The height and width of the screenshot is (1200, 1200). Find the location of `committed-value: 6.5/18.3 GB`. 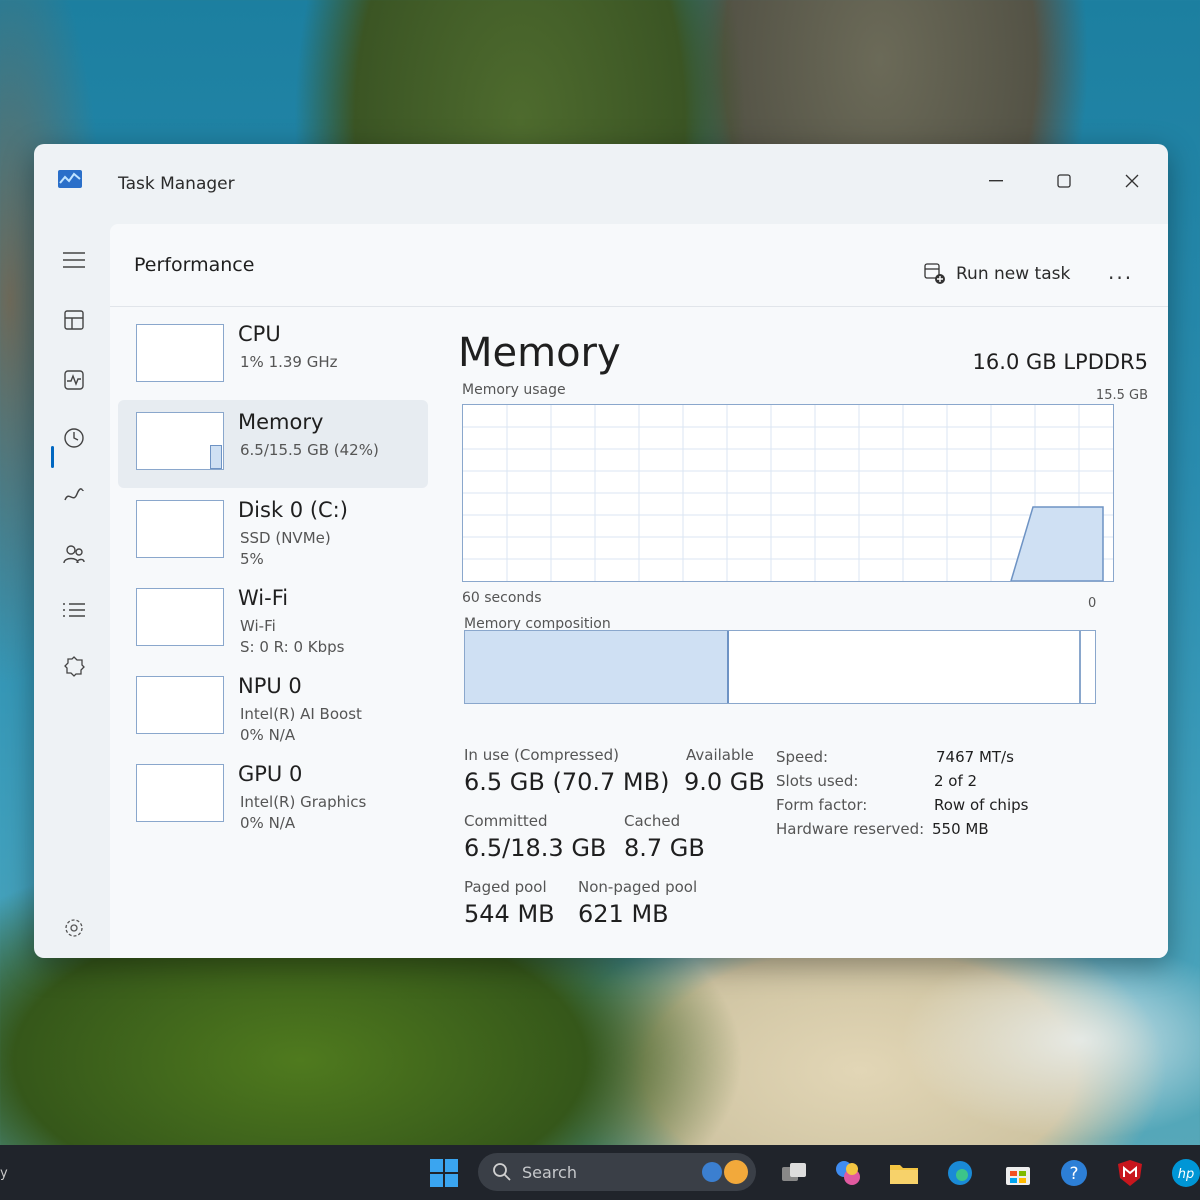

committed-value: 6.5/18.3 GB is located at coordinates (535, 848).